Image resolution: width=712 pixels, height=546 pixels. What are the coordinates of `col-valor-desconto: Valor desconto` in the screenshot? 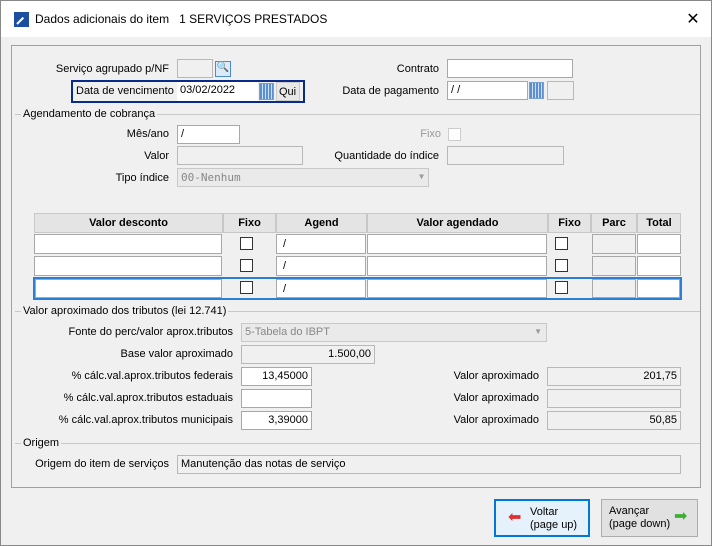 It's located at (128, 223).